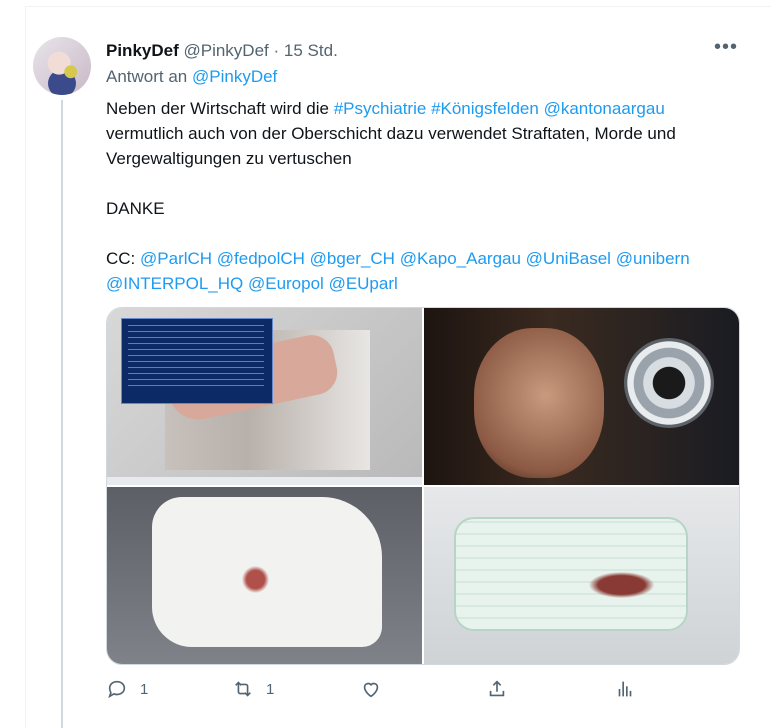 This screenshot has height=728, width=771. What do you see at coordinates (539, 403) in the screenshot?
I see `face` at bounding box center [539, 403].